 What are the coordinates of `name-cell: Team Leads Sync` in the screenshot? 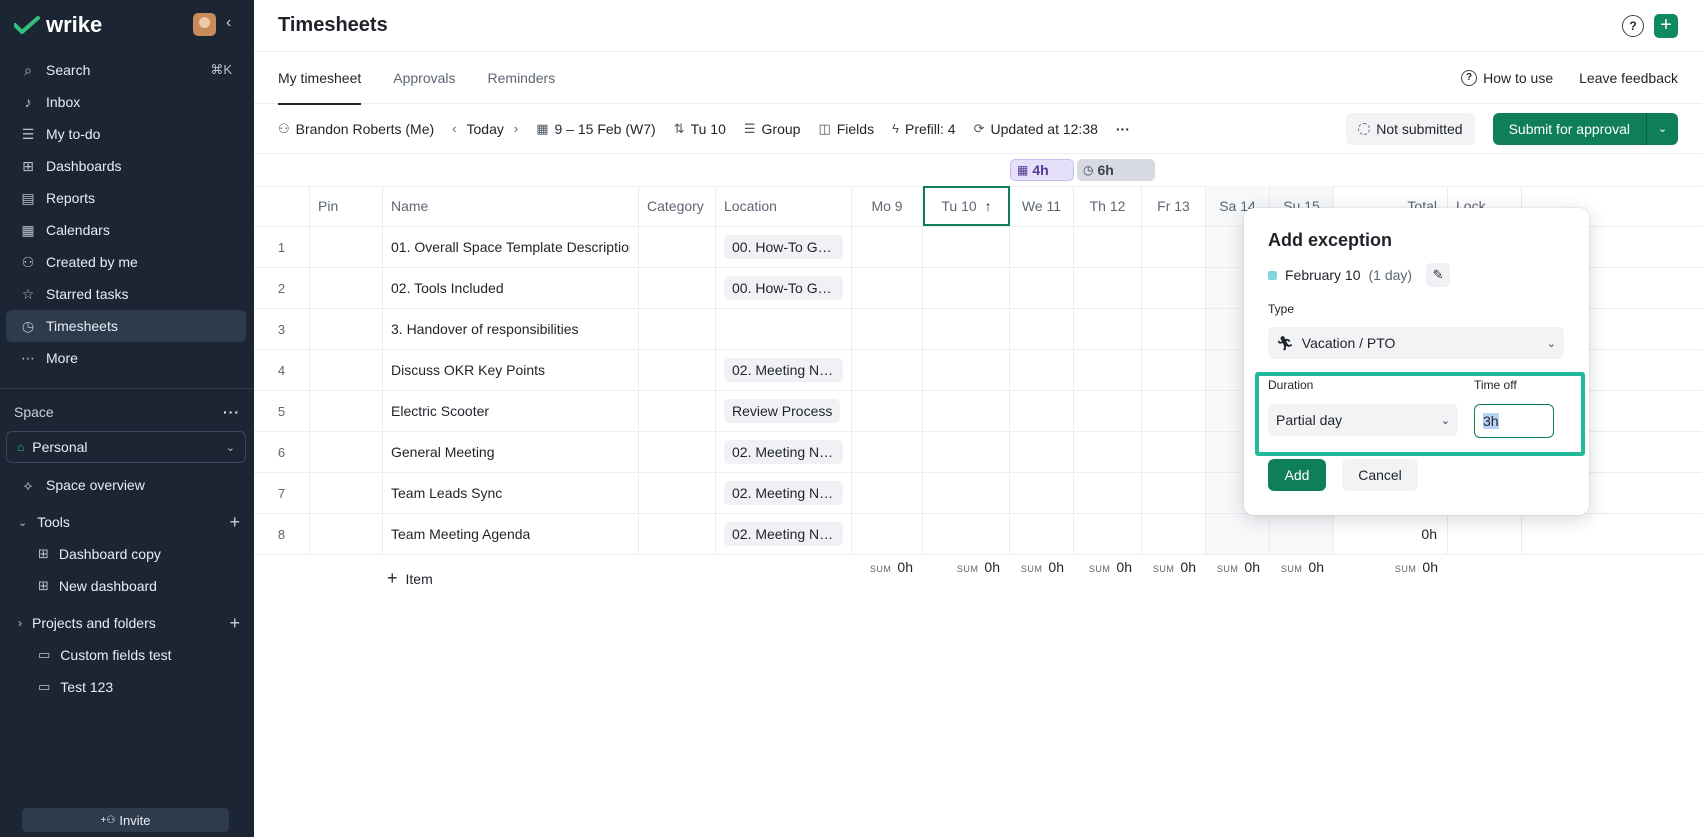 It's located at (511, 493).